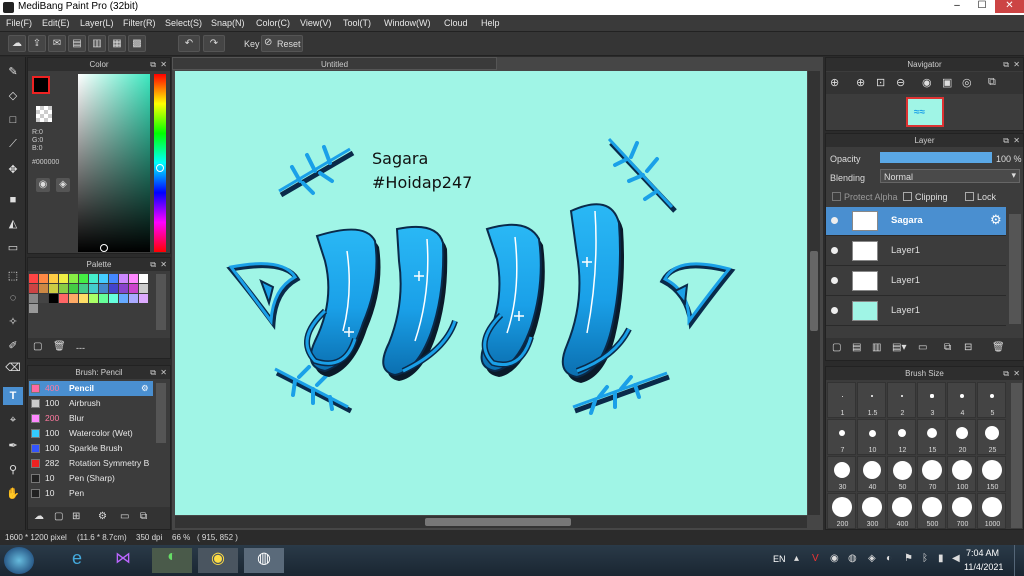 The width and height of the screenshot is (1024, 576). I want to click on brush-size-cell: 100, so click(961, 474).